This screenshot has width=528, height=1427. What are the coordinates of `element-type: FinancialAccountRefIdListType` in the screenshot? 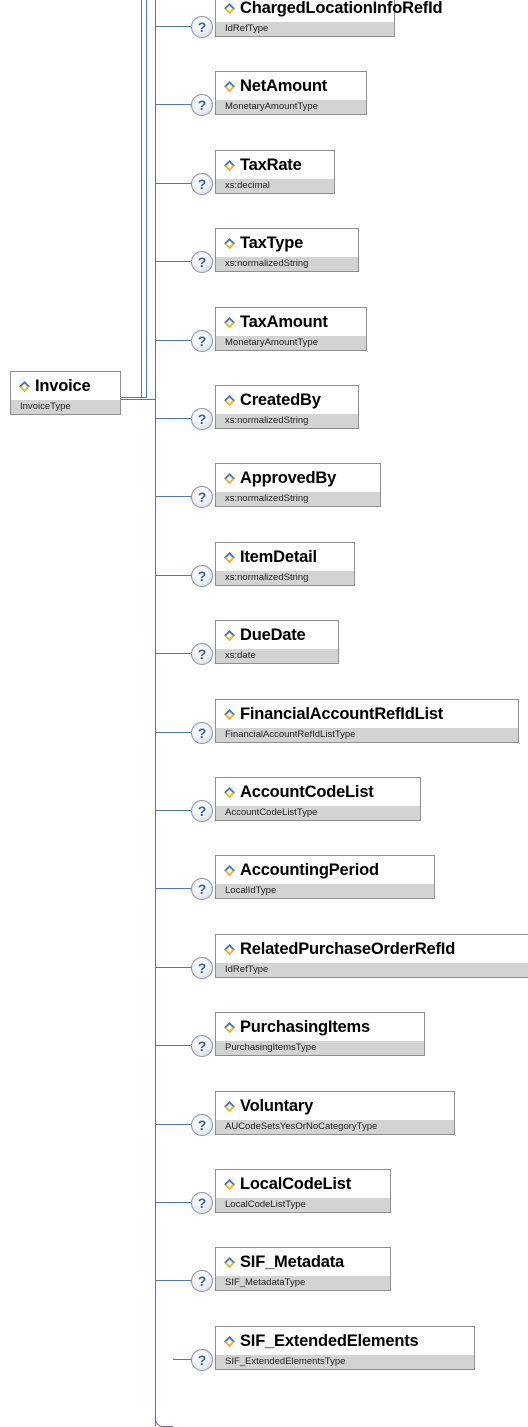 It's located at (367, 735).